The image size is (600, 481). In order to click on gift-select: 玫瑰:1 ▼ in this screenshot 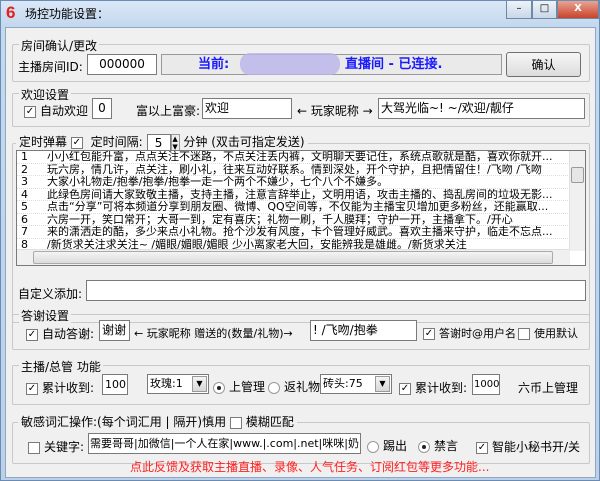, I will do `click(178, 384)`.